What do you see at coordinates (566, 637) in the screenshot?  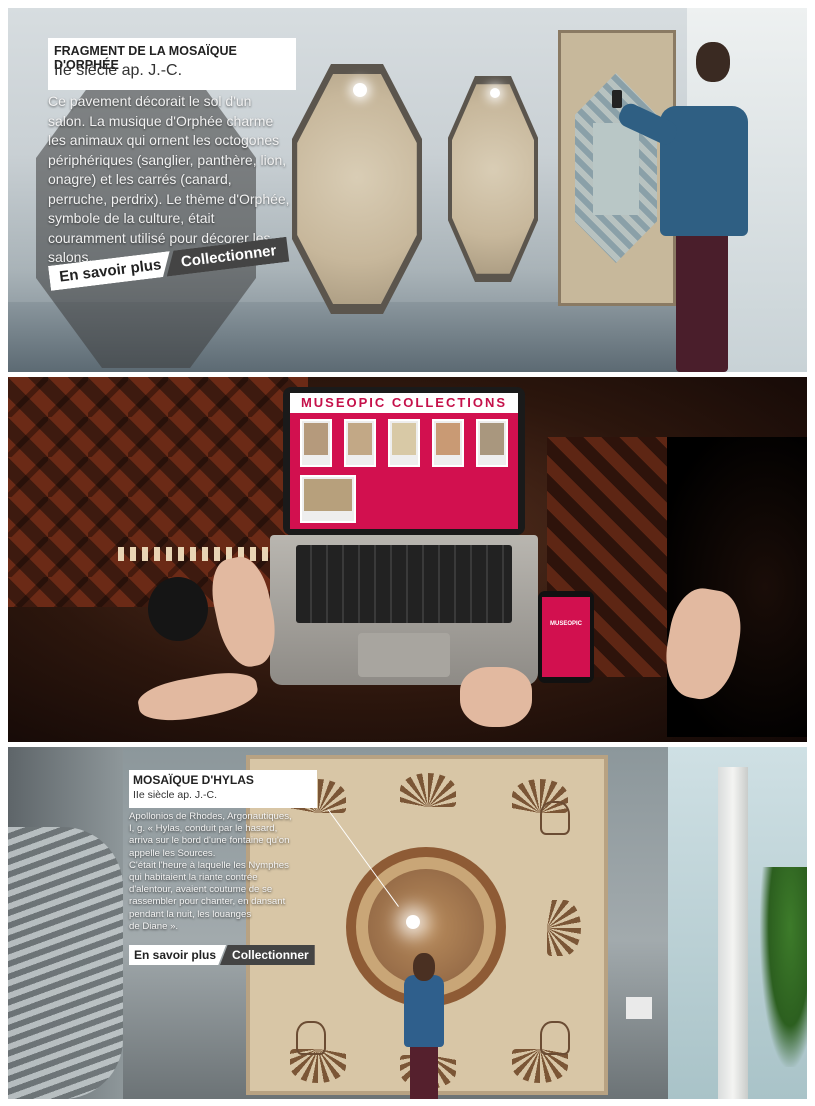 I see `smartphone: MUSEOPIC` at bounding box center [566, 637].